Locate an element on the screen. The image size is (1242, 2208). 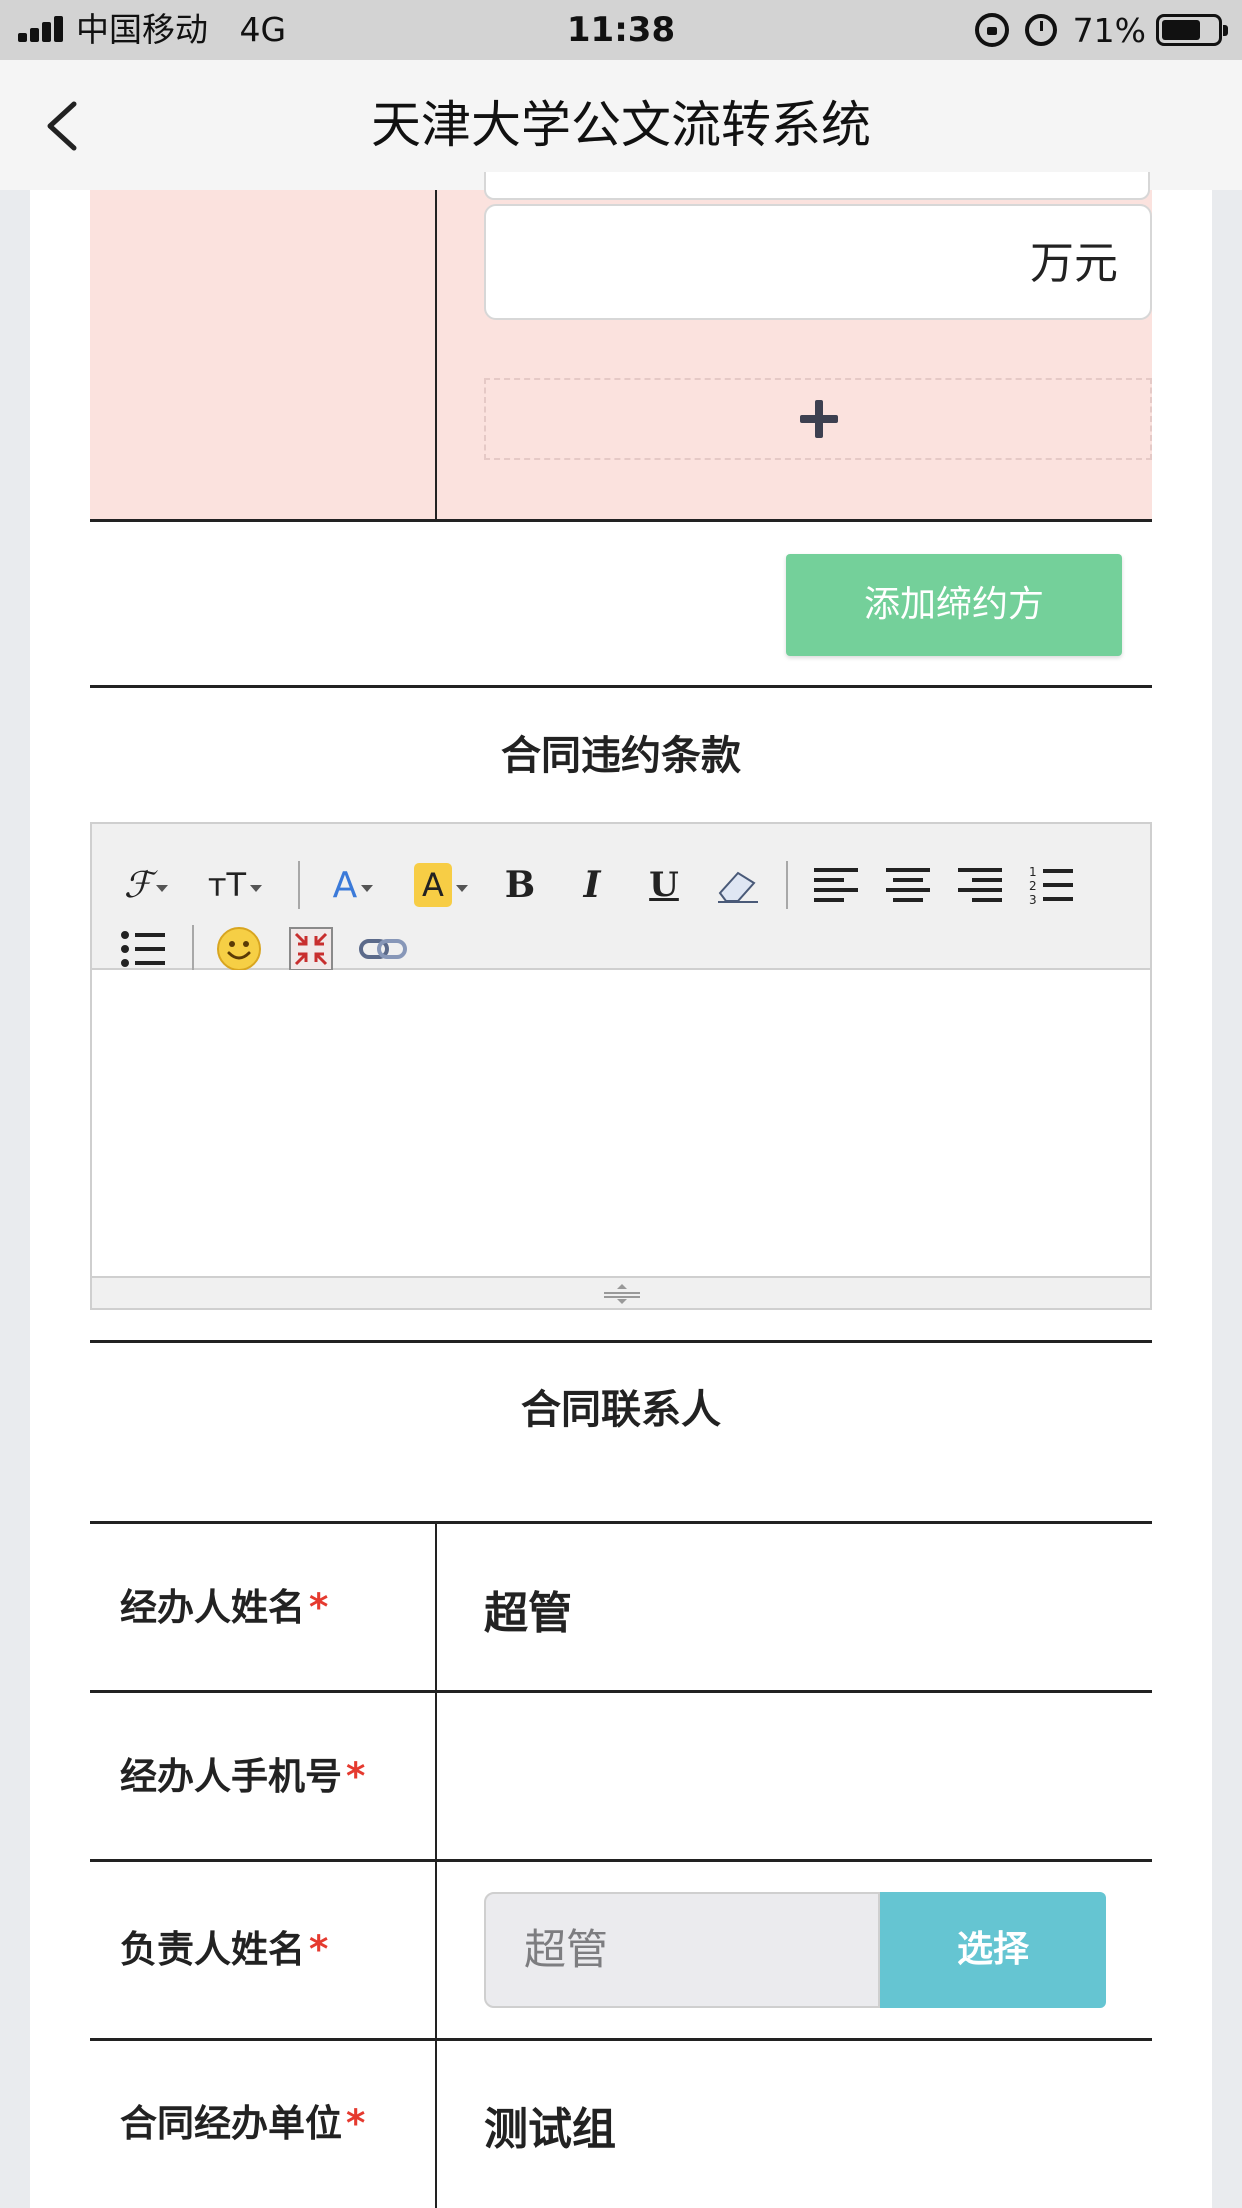
resize-handle-icon is located at coordinates (622, 1294).